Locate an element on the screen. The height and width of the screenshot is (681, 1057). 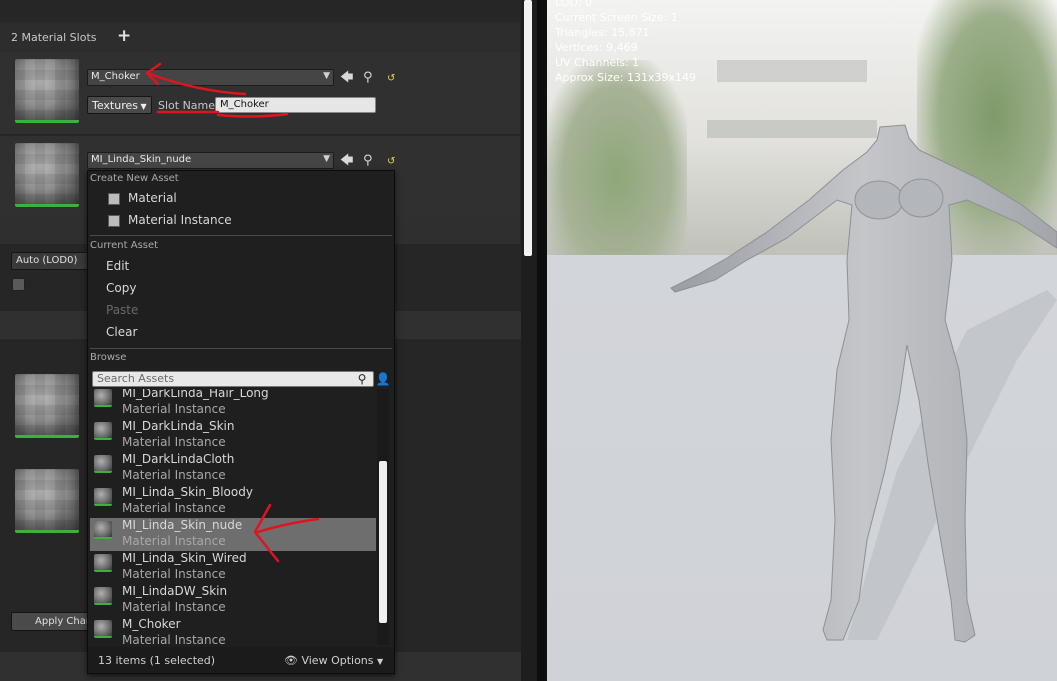
asset-name: MI_DarkLinda_Hair_Long is located at coordinates (195, 394).